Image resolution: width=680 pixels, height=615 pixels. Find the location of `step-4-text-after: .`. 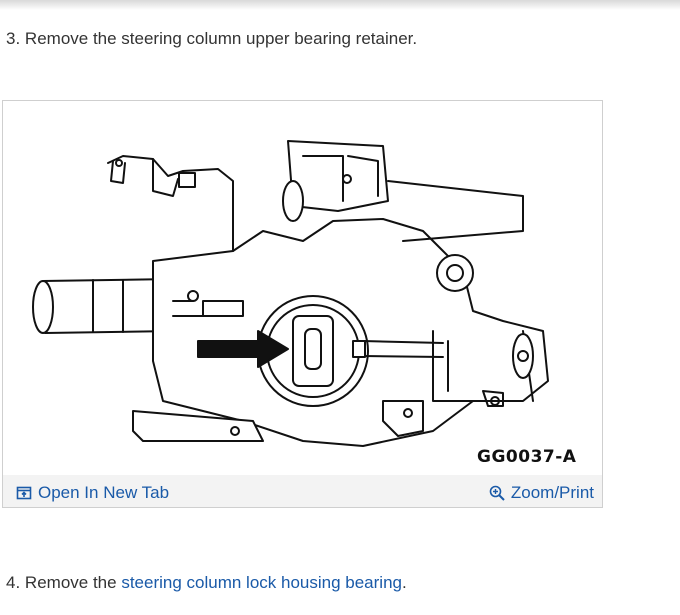

step-4-text-after: . is located at coordinates (404, 582).